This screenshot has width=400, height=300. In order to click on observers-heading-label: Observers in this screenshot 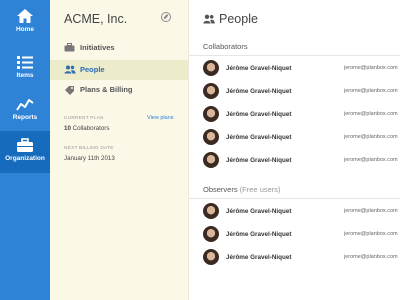, I will do `click(220, 189)`.